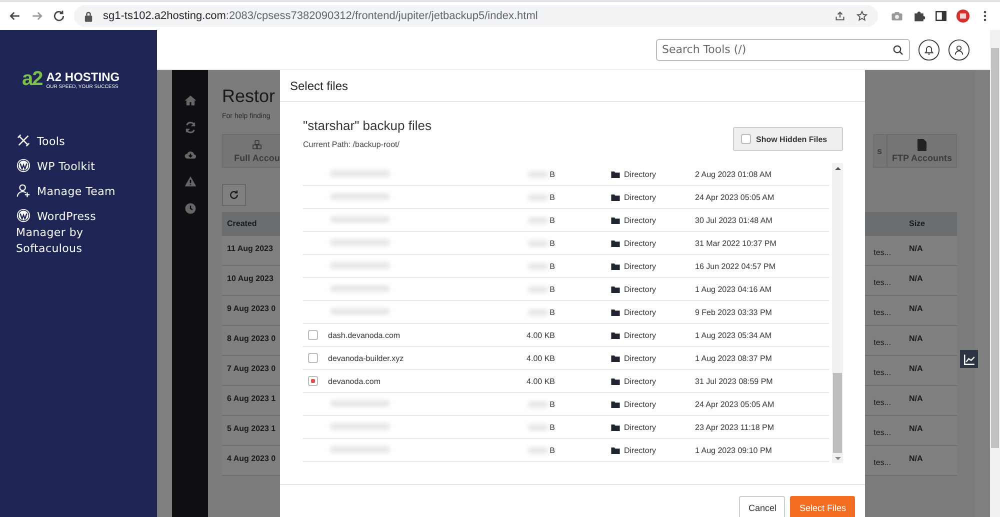 The image size is (1000, 517). I want to click on search-icon, so click(898, 50).